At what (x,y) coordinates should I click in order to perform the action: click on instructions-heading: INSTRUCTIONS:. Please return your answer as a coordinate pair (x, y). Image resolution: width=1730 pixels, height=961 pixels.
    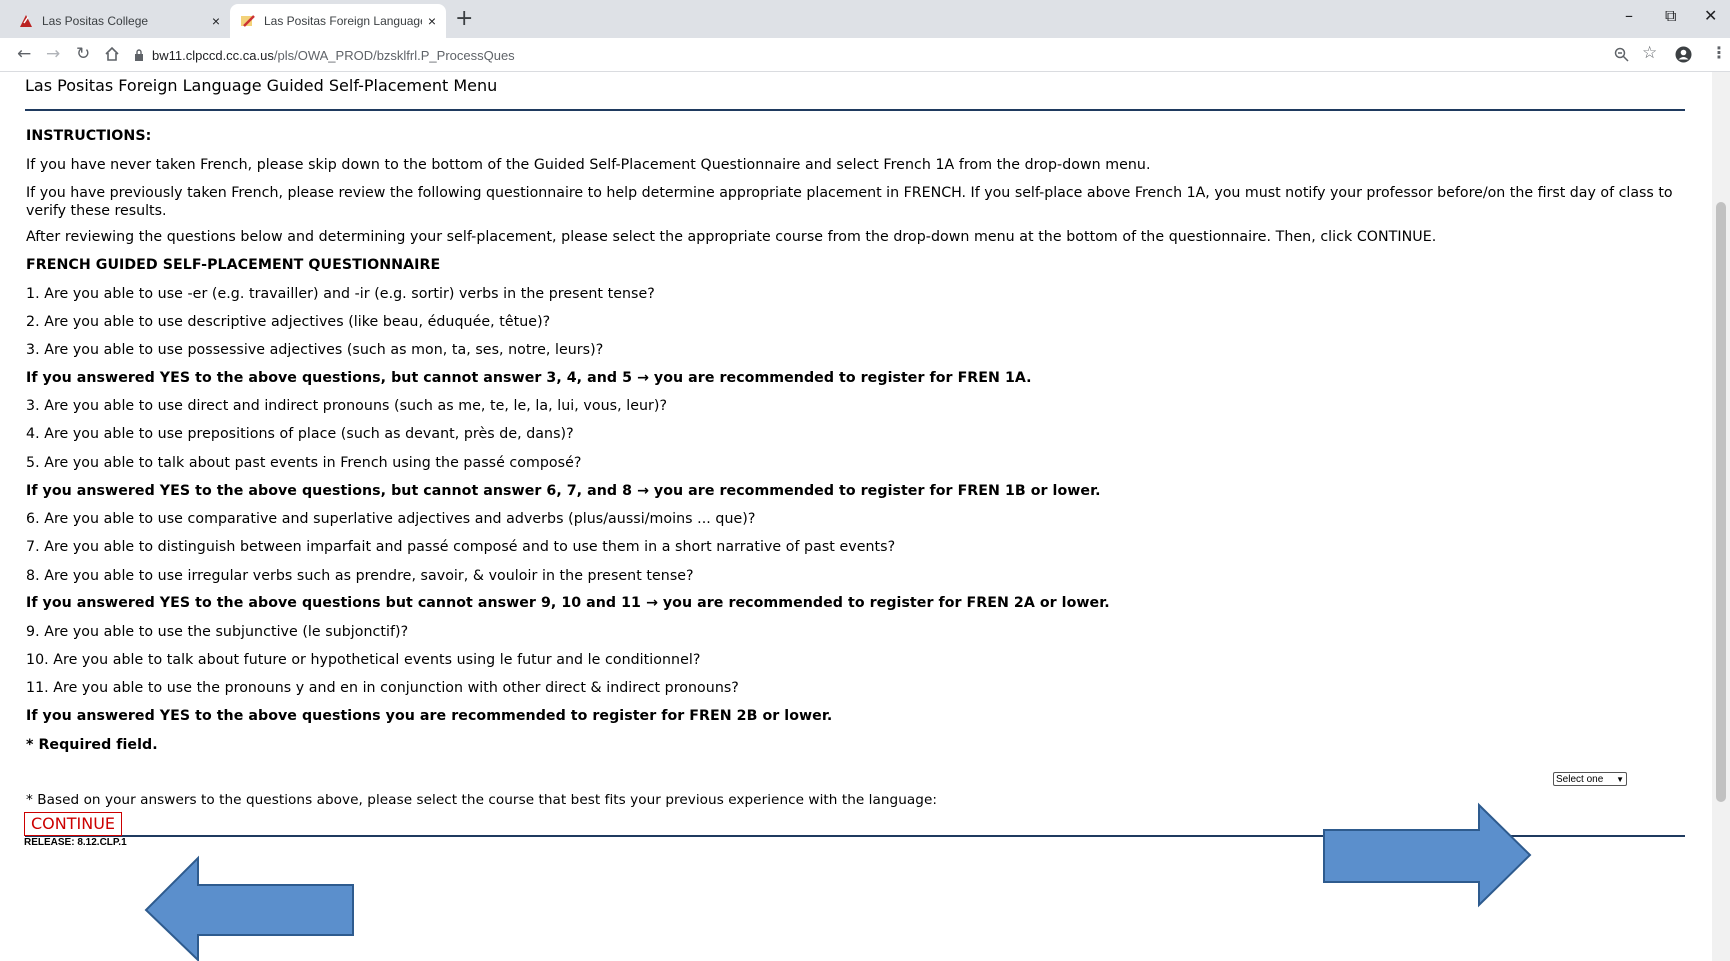
    Looking at the image, I should click on (89, 136).